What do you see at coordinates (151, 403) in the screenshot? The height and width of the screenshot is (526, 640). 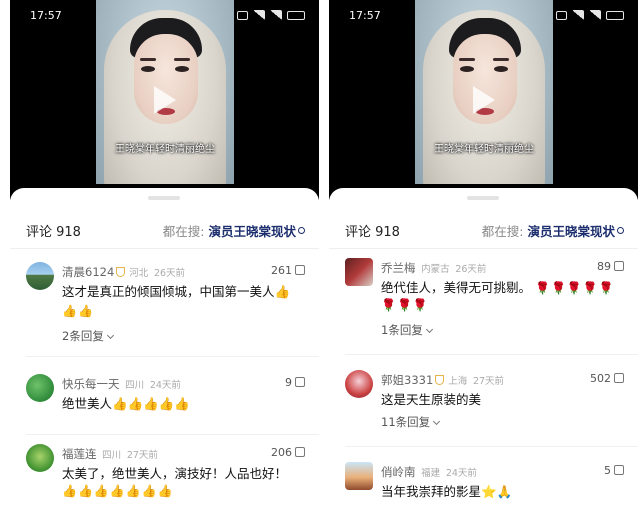 I see `thumbs-up-emoji: 👍👍👍👍👍` at bounding box center [151, 403].